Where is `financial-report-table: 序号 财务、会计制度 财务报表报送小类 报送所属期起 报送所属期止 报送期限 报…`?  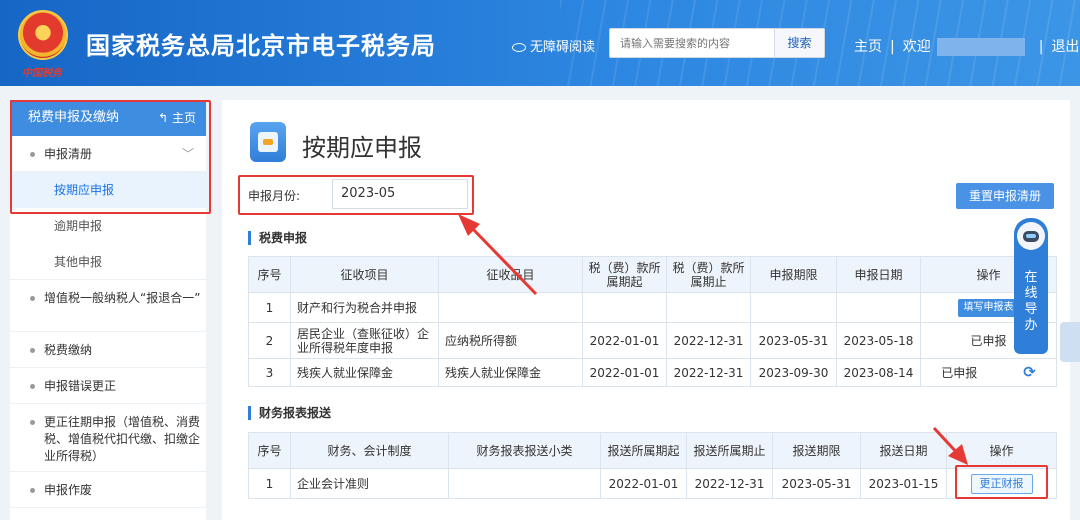
financial-report-table: 序号 财务、会计制度 财务报表报送小类 报送所属期起 报送所属期止 报送期限 报… is located at coordinates (652, 465).